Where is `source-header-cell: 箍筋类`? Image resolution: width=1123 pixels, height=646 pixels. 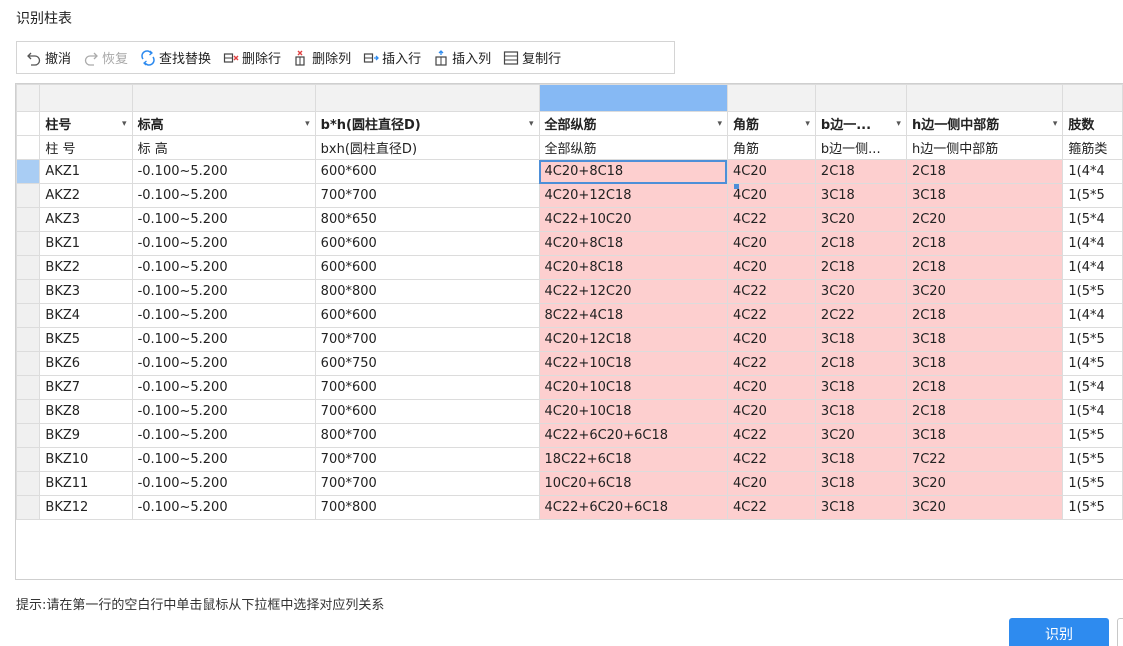 source-header-cell: 箍筋类 is located at coordinates (1092, 147).